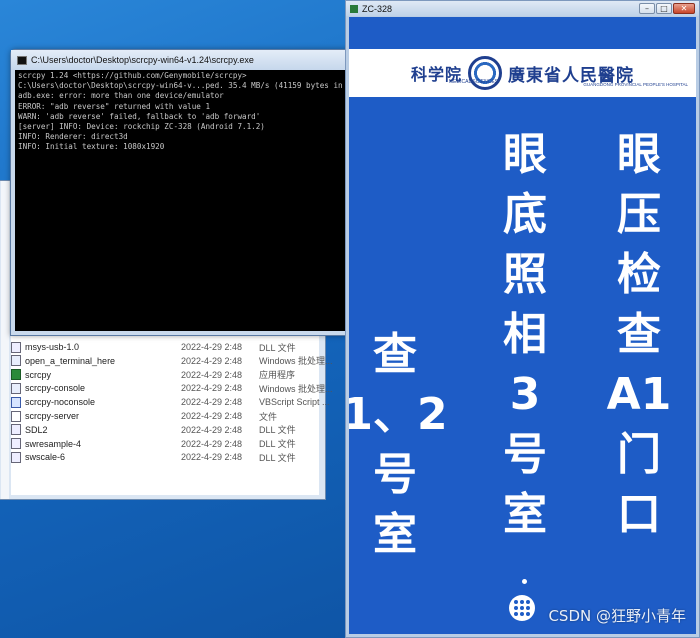 The height and width of the screenshot is (638, 700). What do you see at coordinates (70, 360) in the screenshot?
I see `file-name: open_a_terminal_here` at bounding box center [70, 360].